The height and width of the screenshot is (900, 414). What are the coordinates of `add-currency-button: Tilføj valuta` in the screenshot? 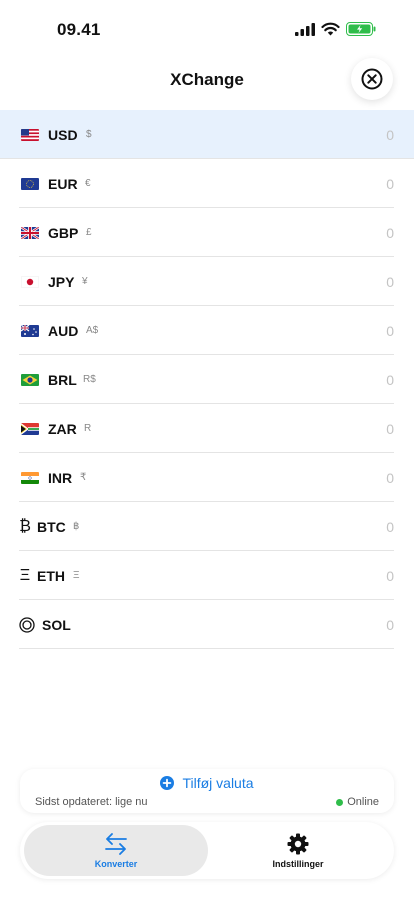 It's located at (207, 783).